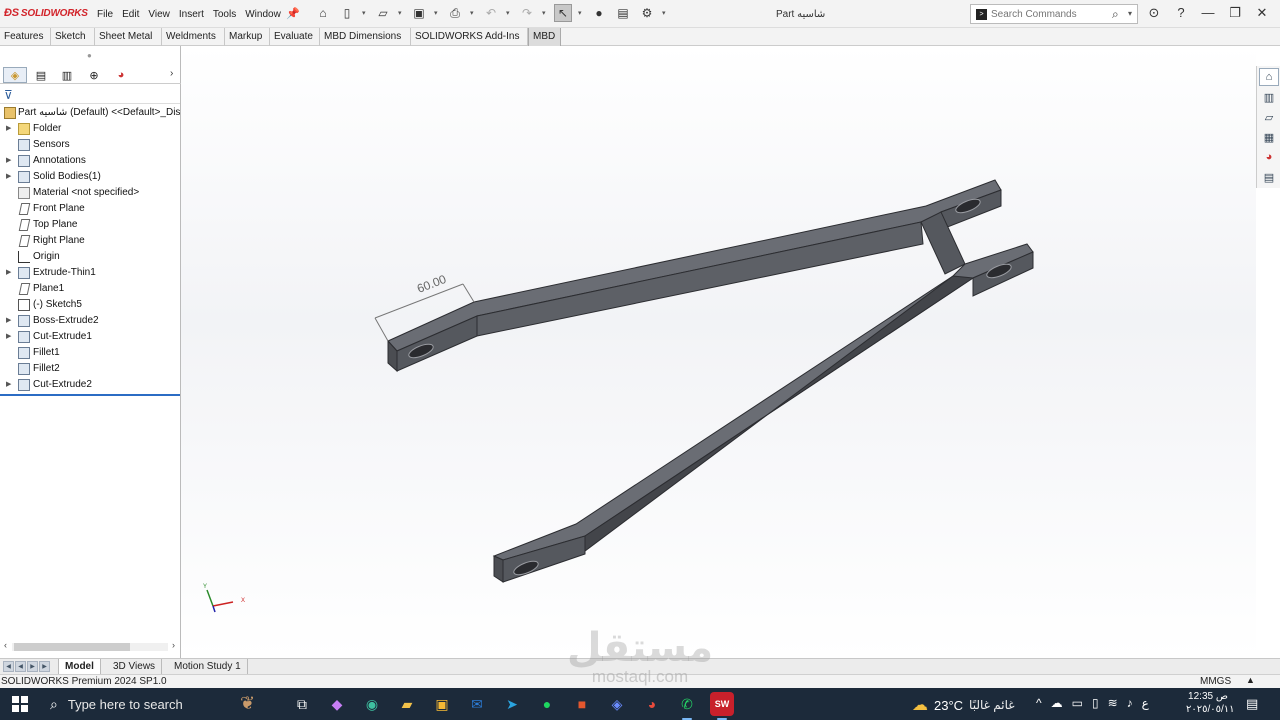 This screenshot has width=1280, height=720. Describe the element at coordinates (193, 37) in the screenshot. I see `tab-weldments: Weldments` at that location.